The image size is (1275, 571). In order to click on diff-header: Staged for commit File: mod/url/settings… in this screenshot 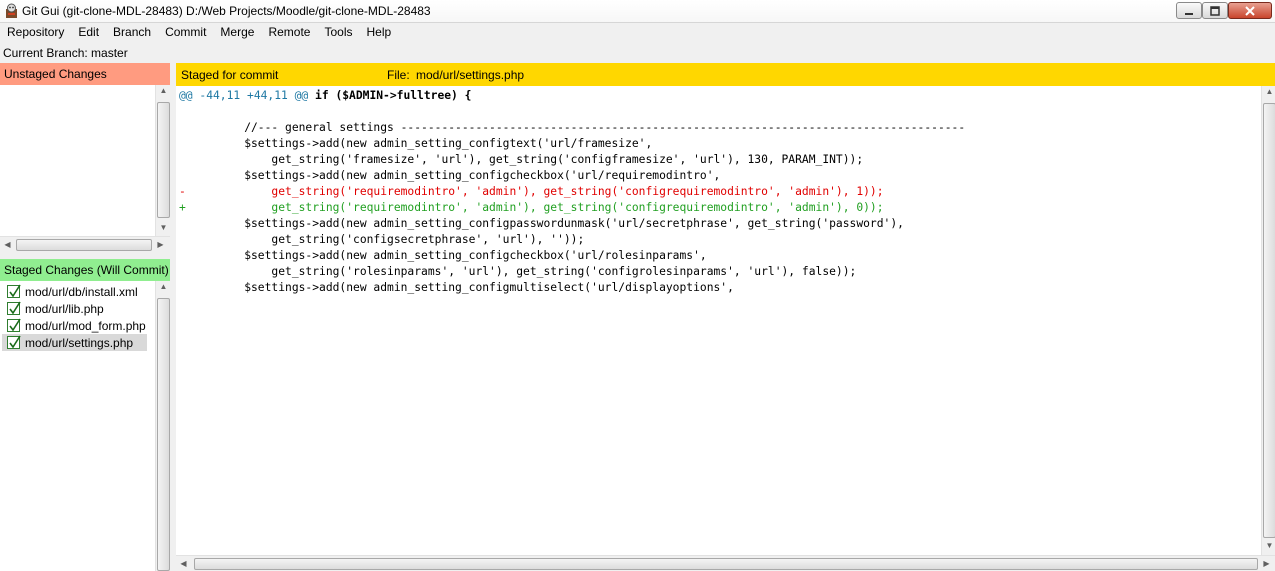, I will do `click(725, 74)`.